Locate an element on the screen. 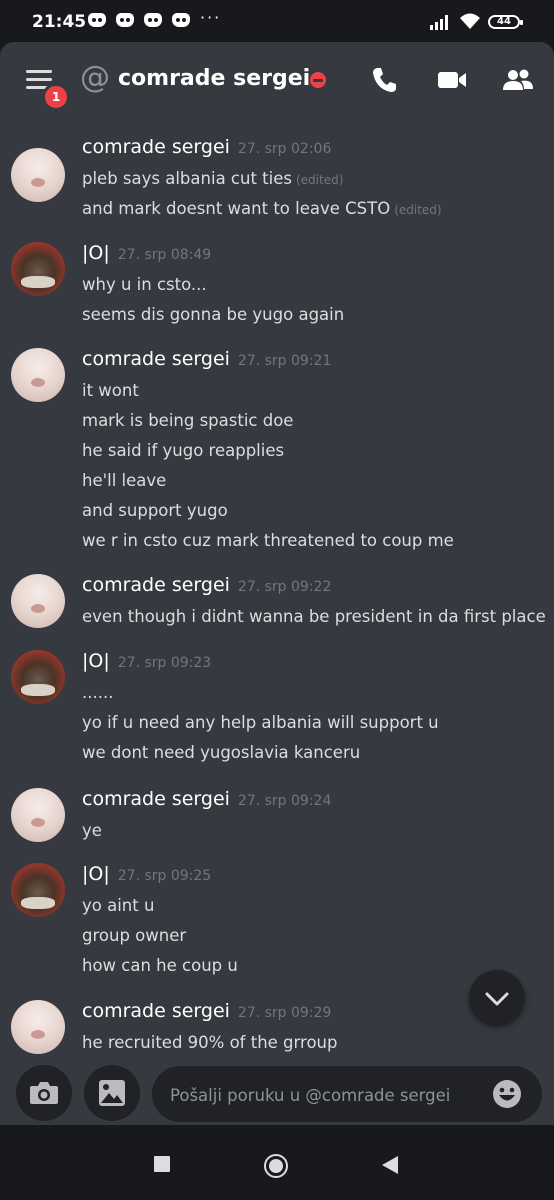  unread-badge: 1 is located at coordinates (56, 97).